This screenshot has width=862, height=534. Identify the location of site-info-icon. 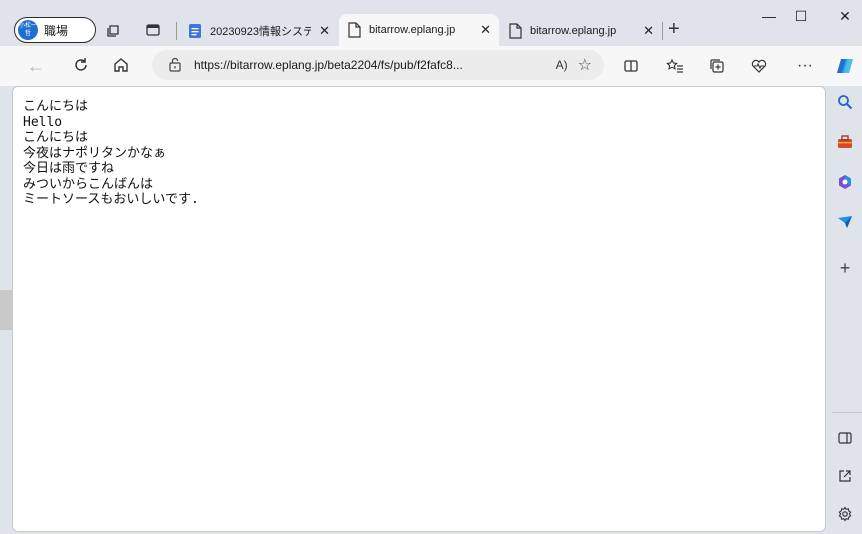
(175, 65).